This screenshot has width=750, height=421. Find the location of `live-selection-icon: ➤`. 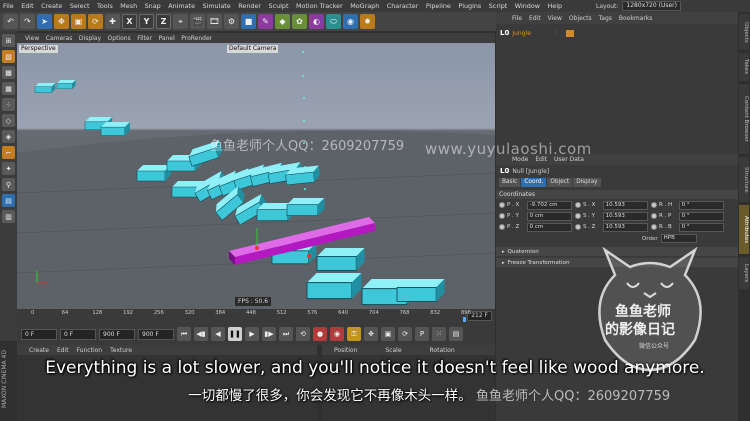

live-selection-icon: ➤ is located at coordinates (44, 21).